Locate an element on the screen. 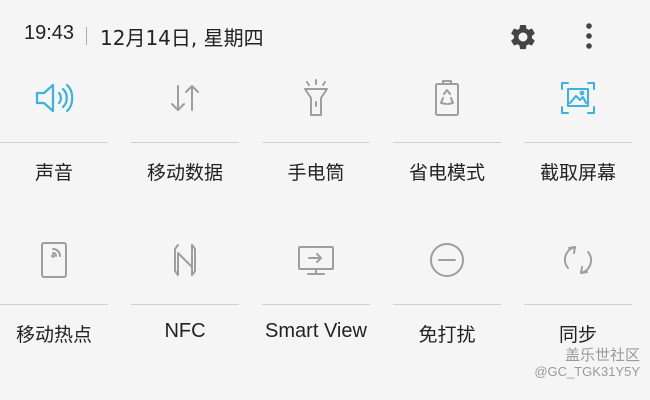 Image resolution: width=650 pixels, height=400 pixels. watermark-handle: @GC_TGK31Y5Y is located at coordinates (587, 371).